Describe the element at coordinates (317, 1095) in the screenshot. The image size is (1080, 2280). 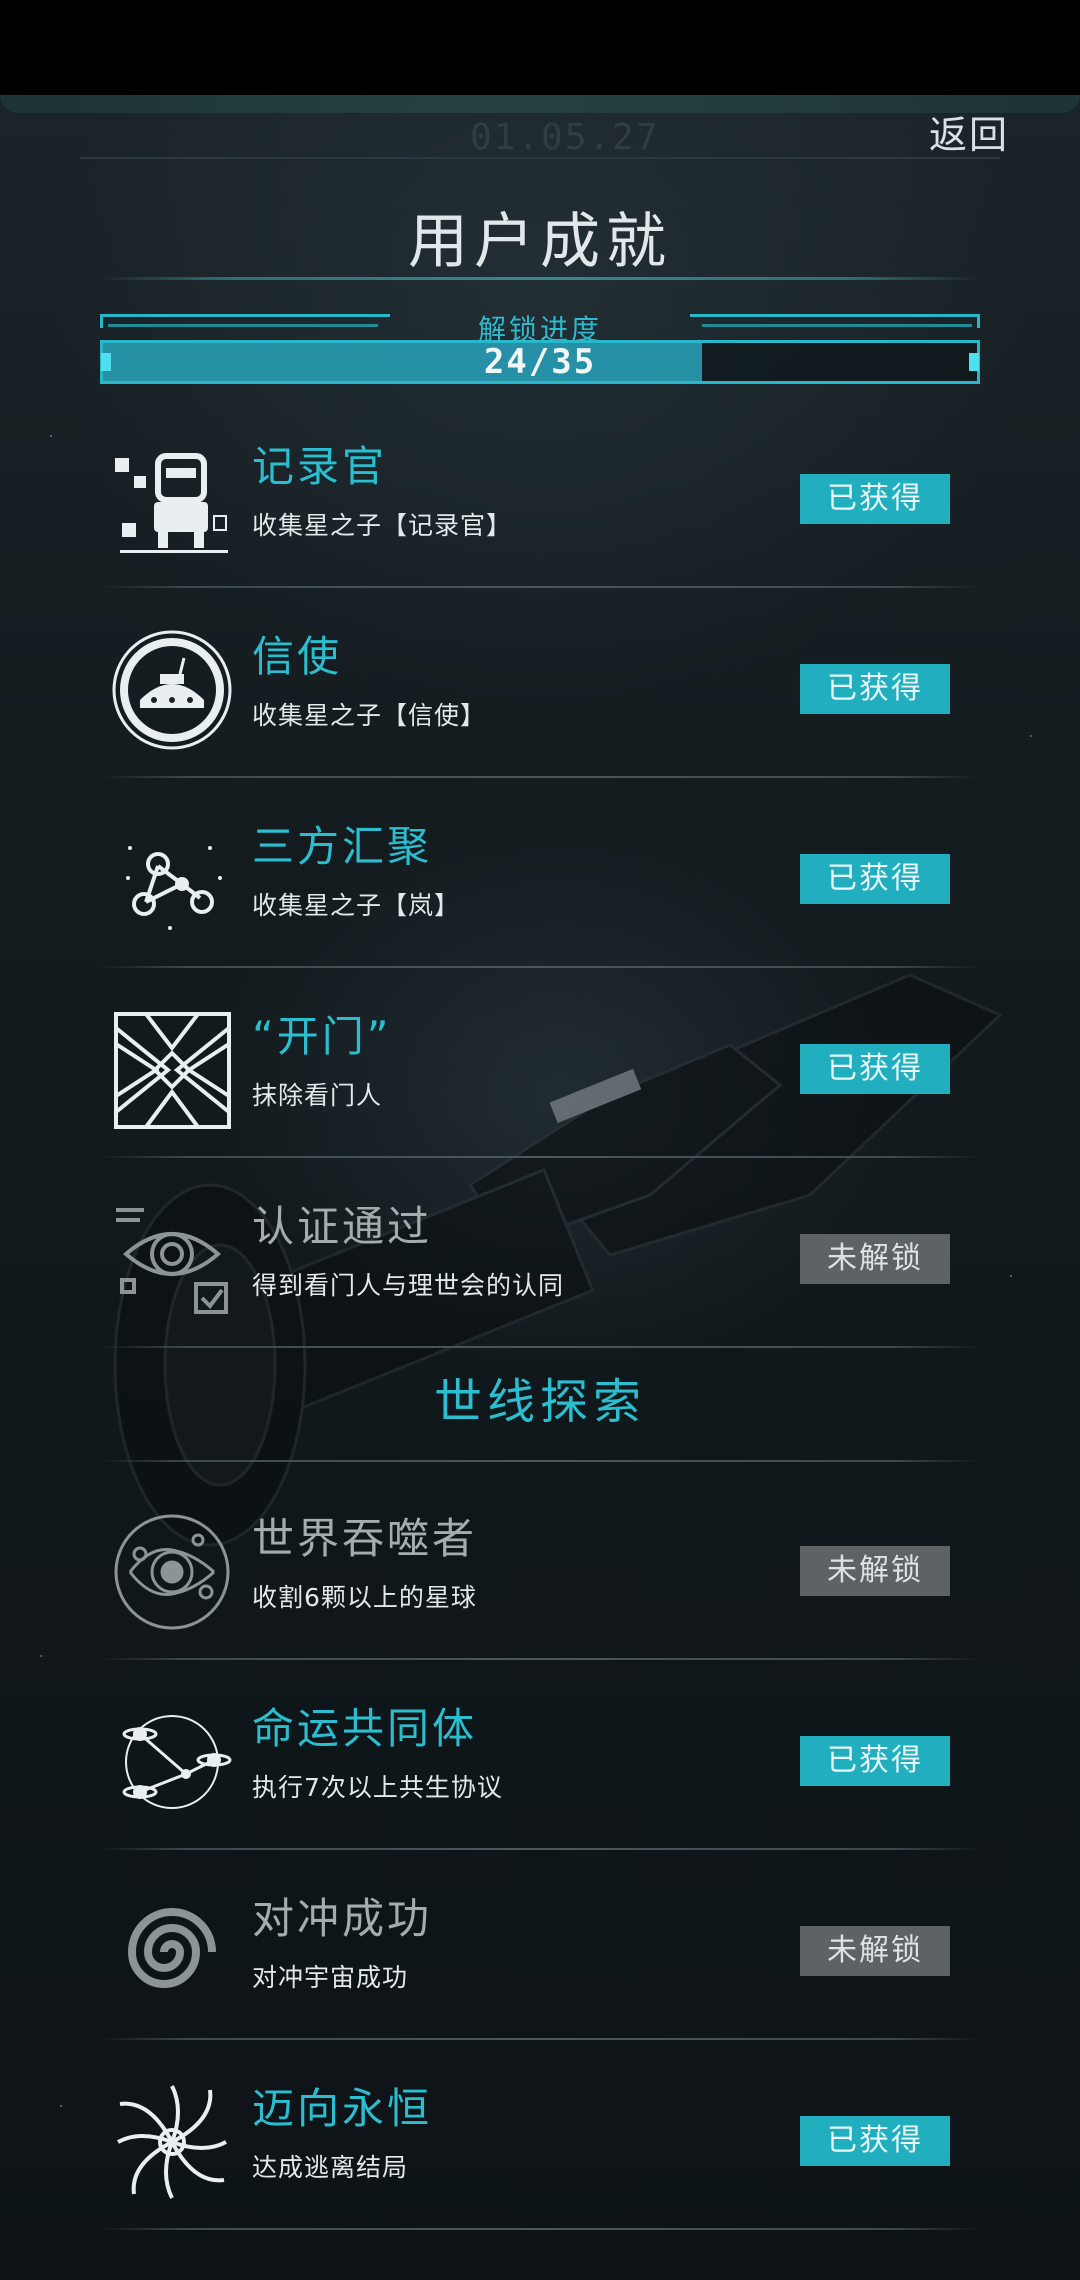
I see `achievement-description: 抹除看门人` at that location.